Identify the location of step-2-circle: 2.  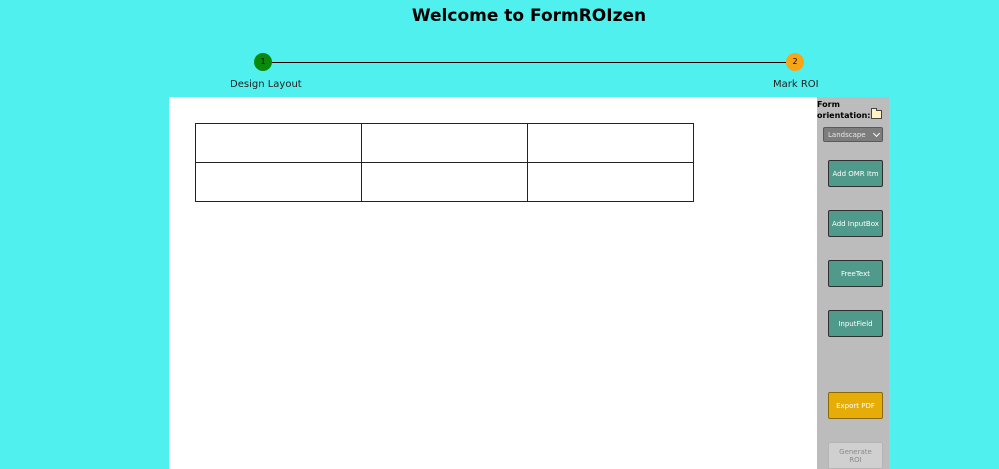
(795, 62).